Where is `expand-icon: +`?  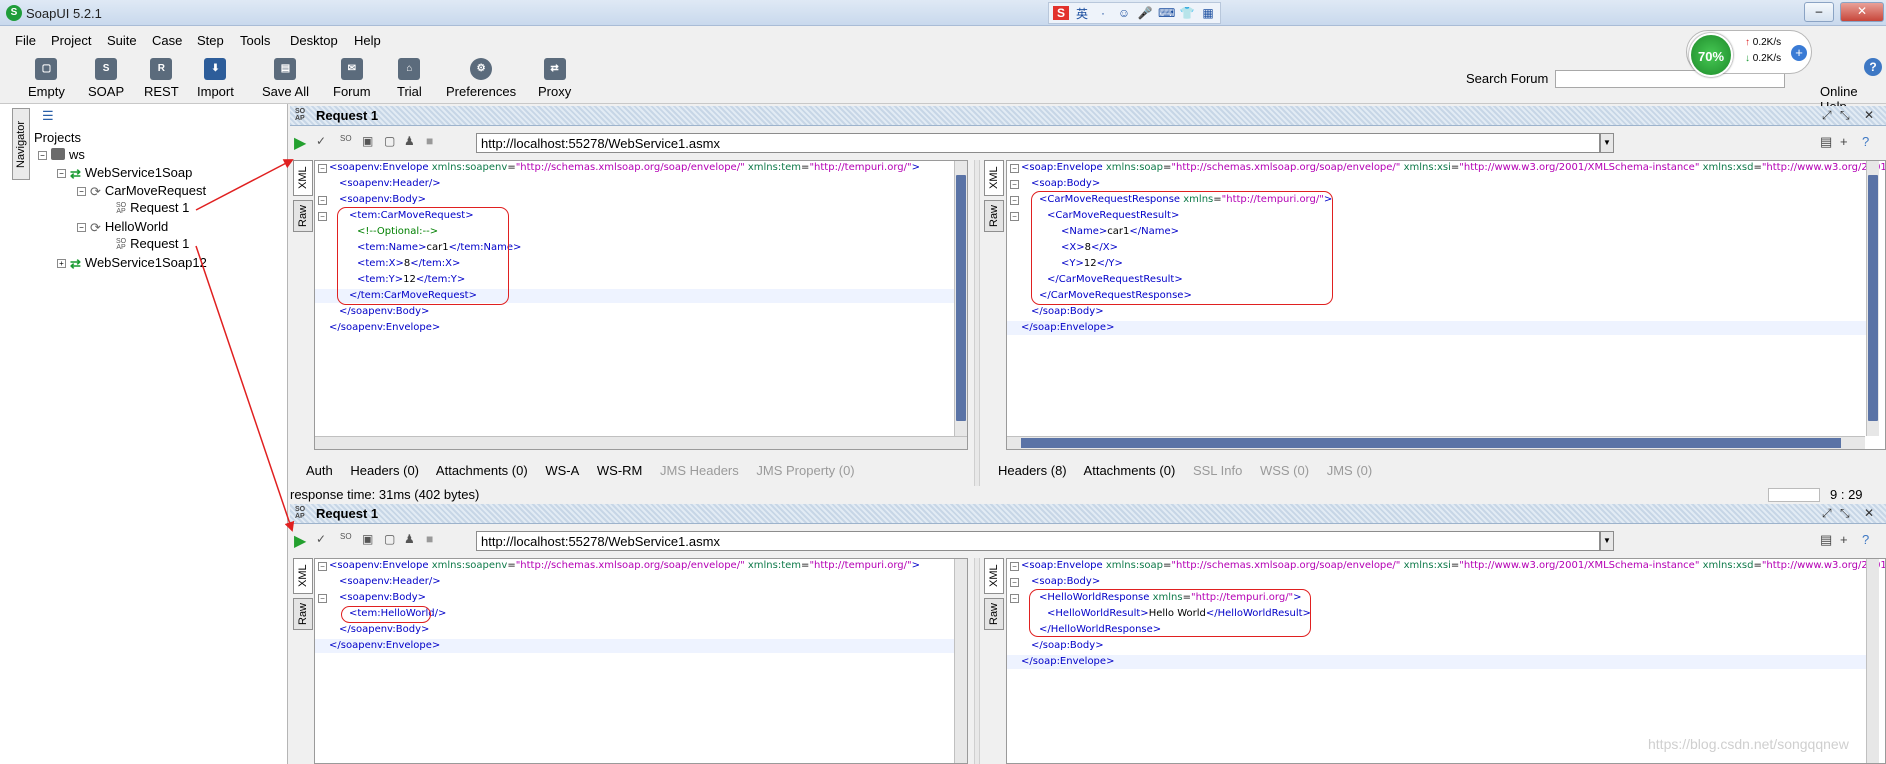
expand-icon: + is located at coordinates (61, 263).